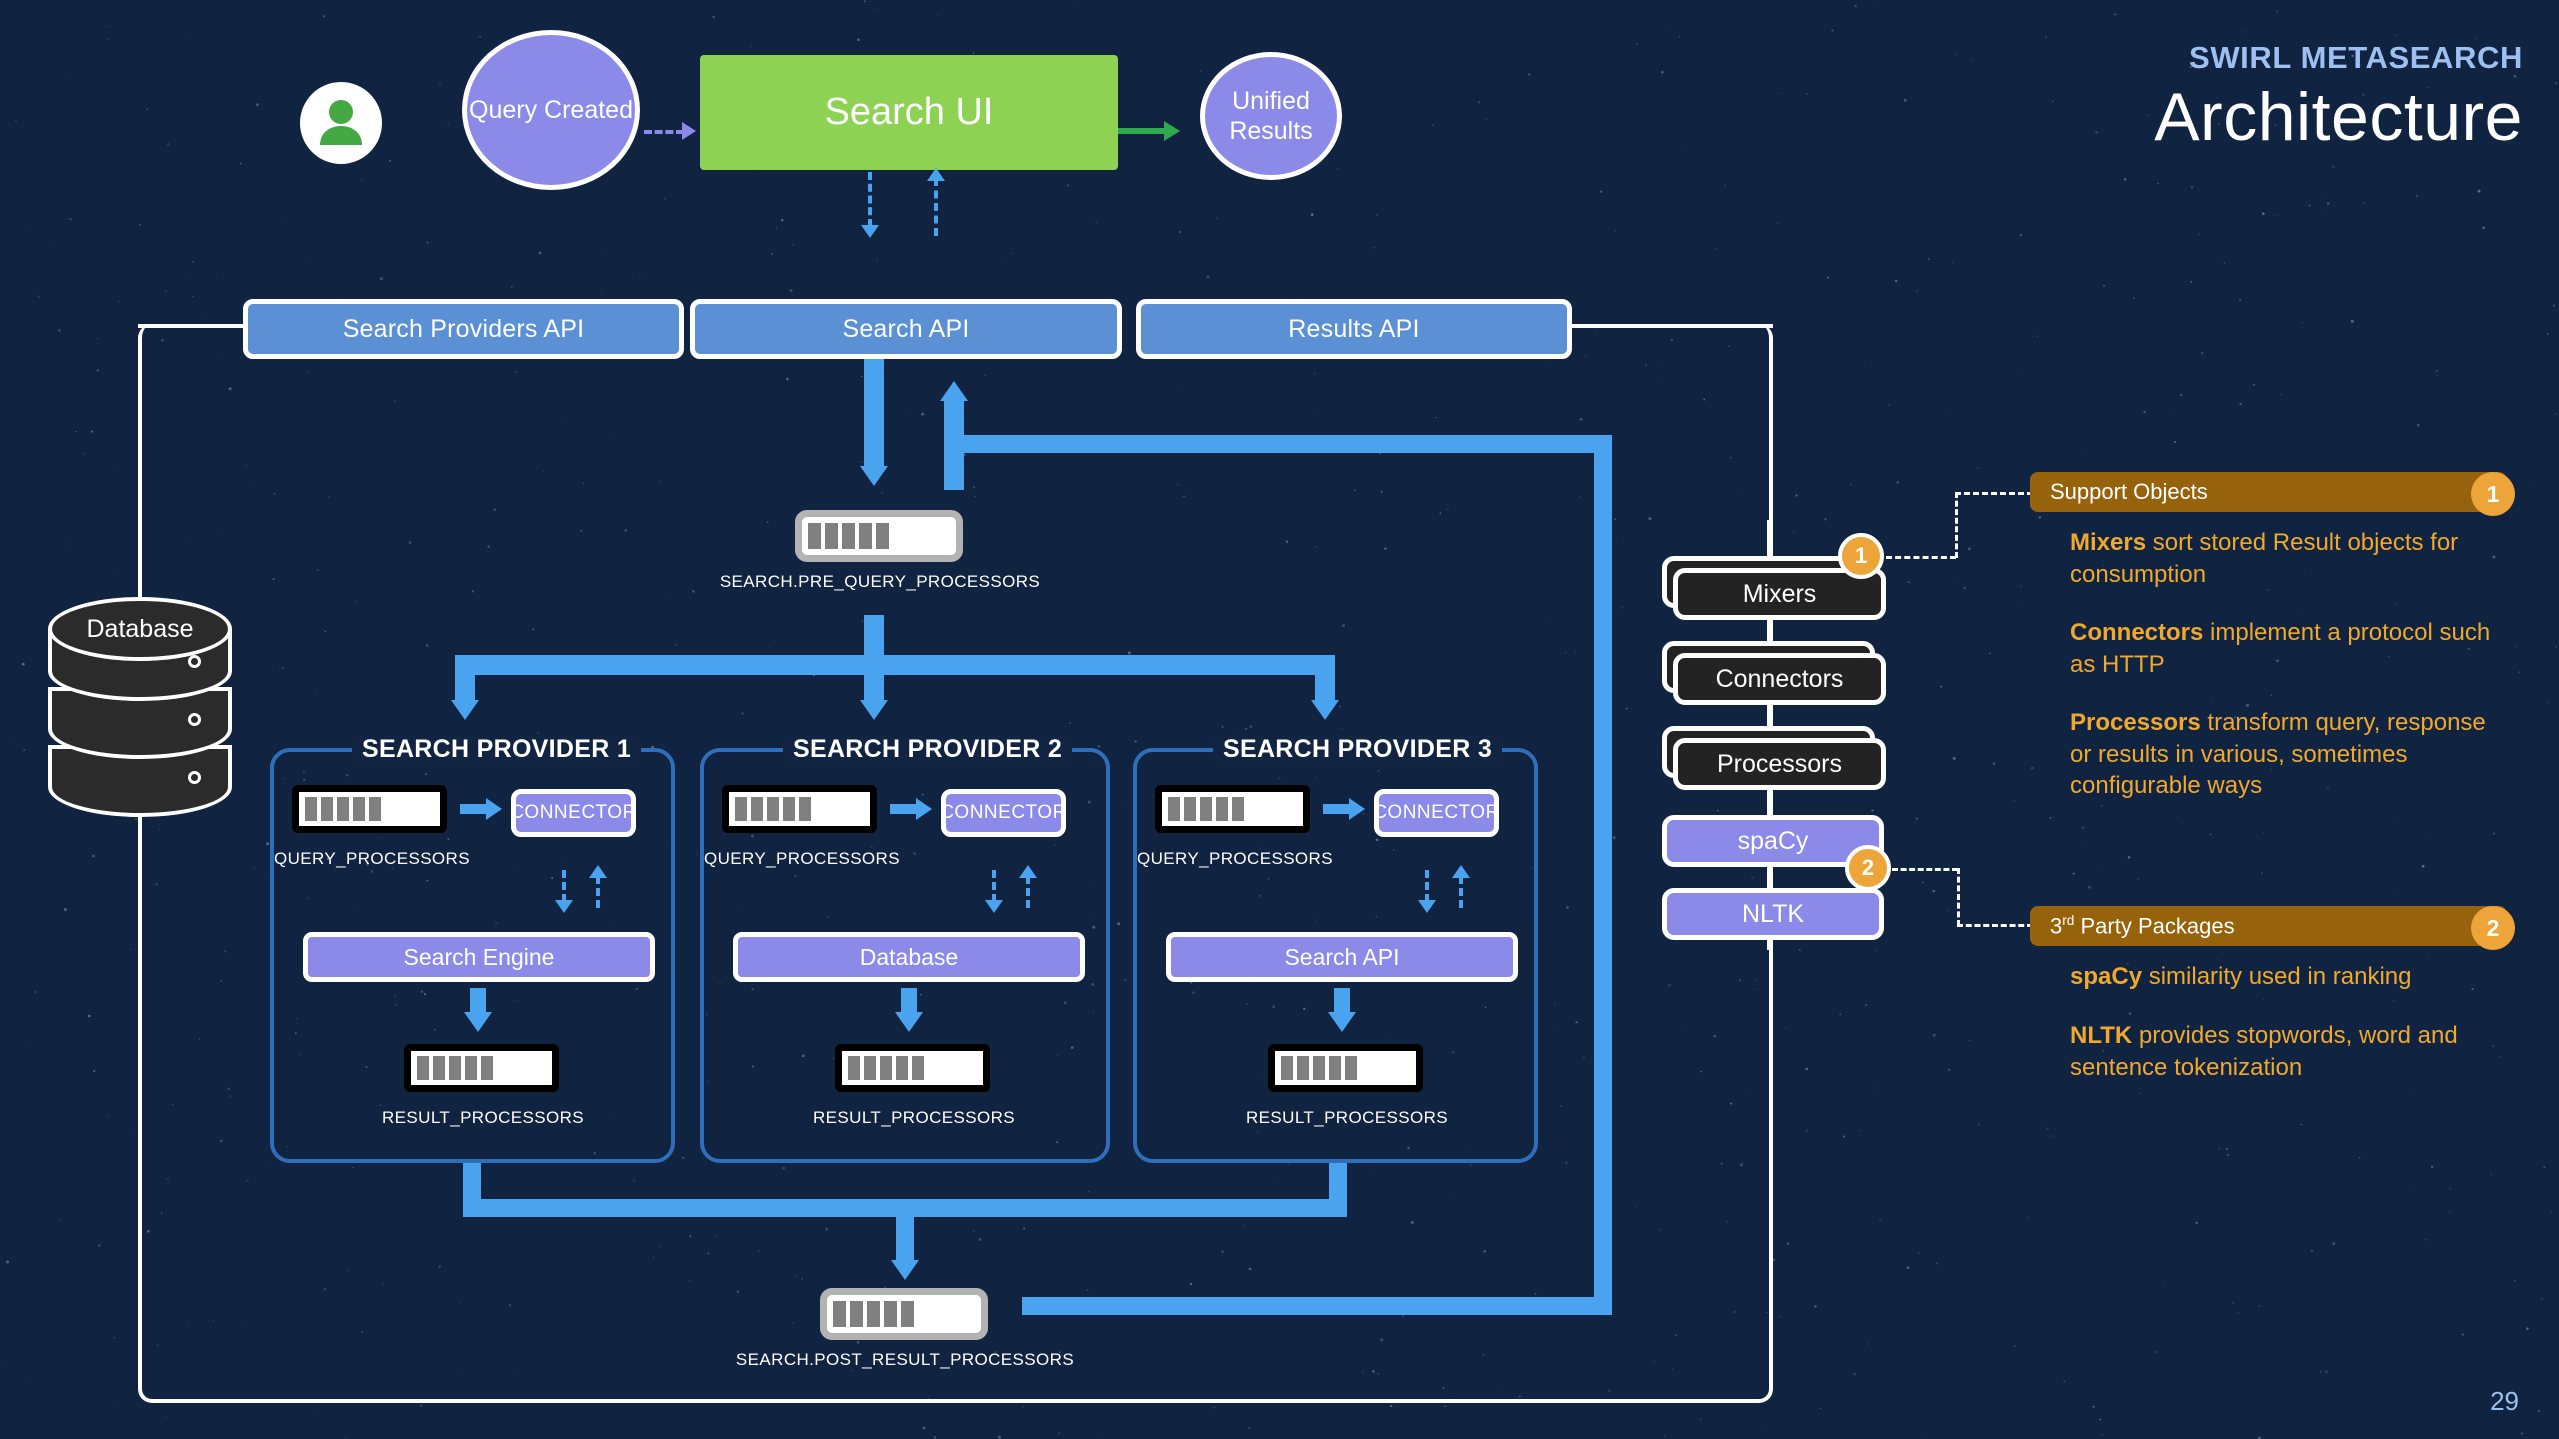  I want to click on provider-2-qp-arrowhead, so click(924, 809).